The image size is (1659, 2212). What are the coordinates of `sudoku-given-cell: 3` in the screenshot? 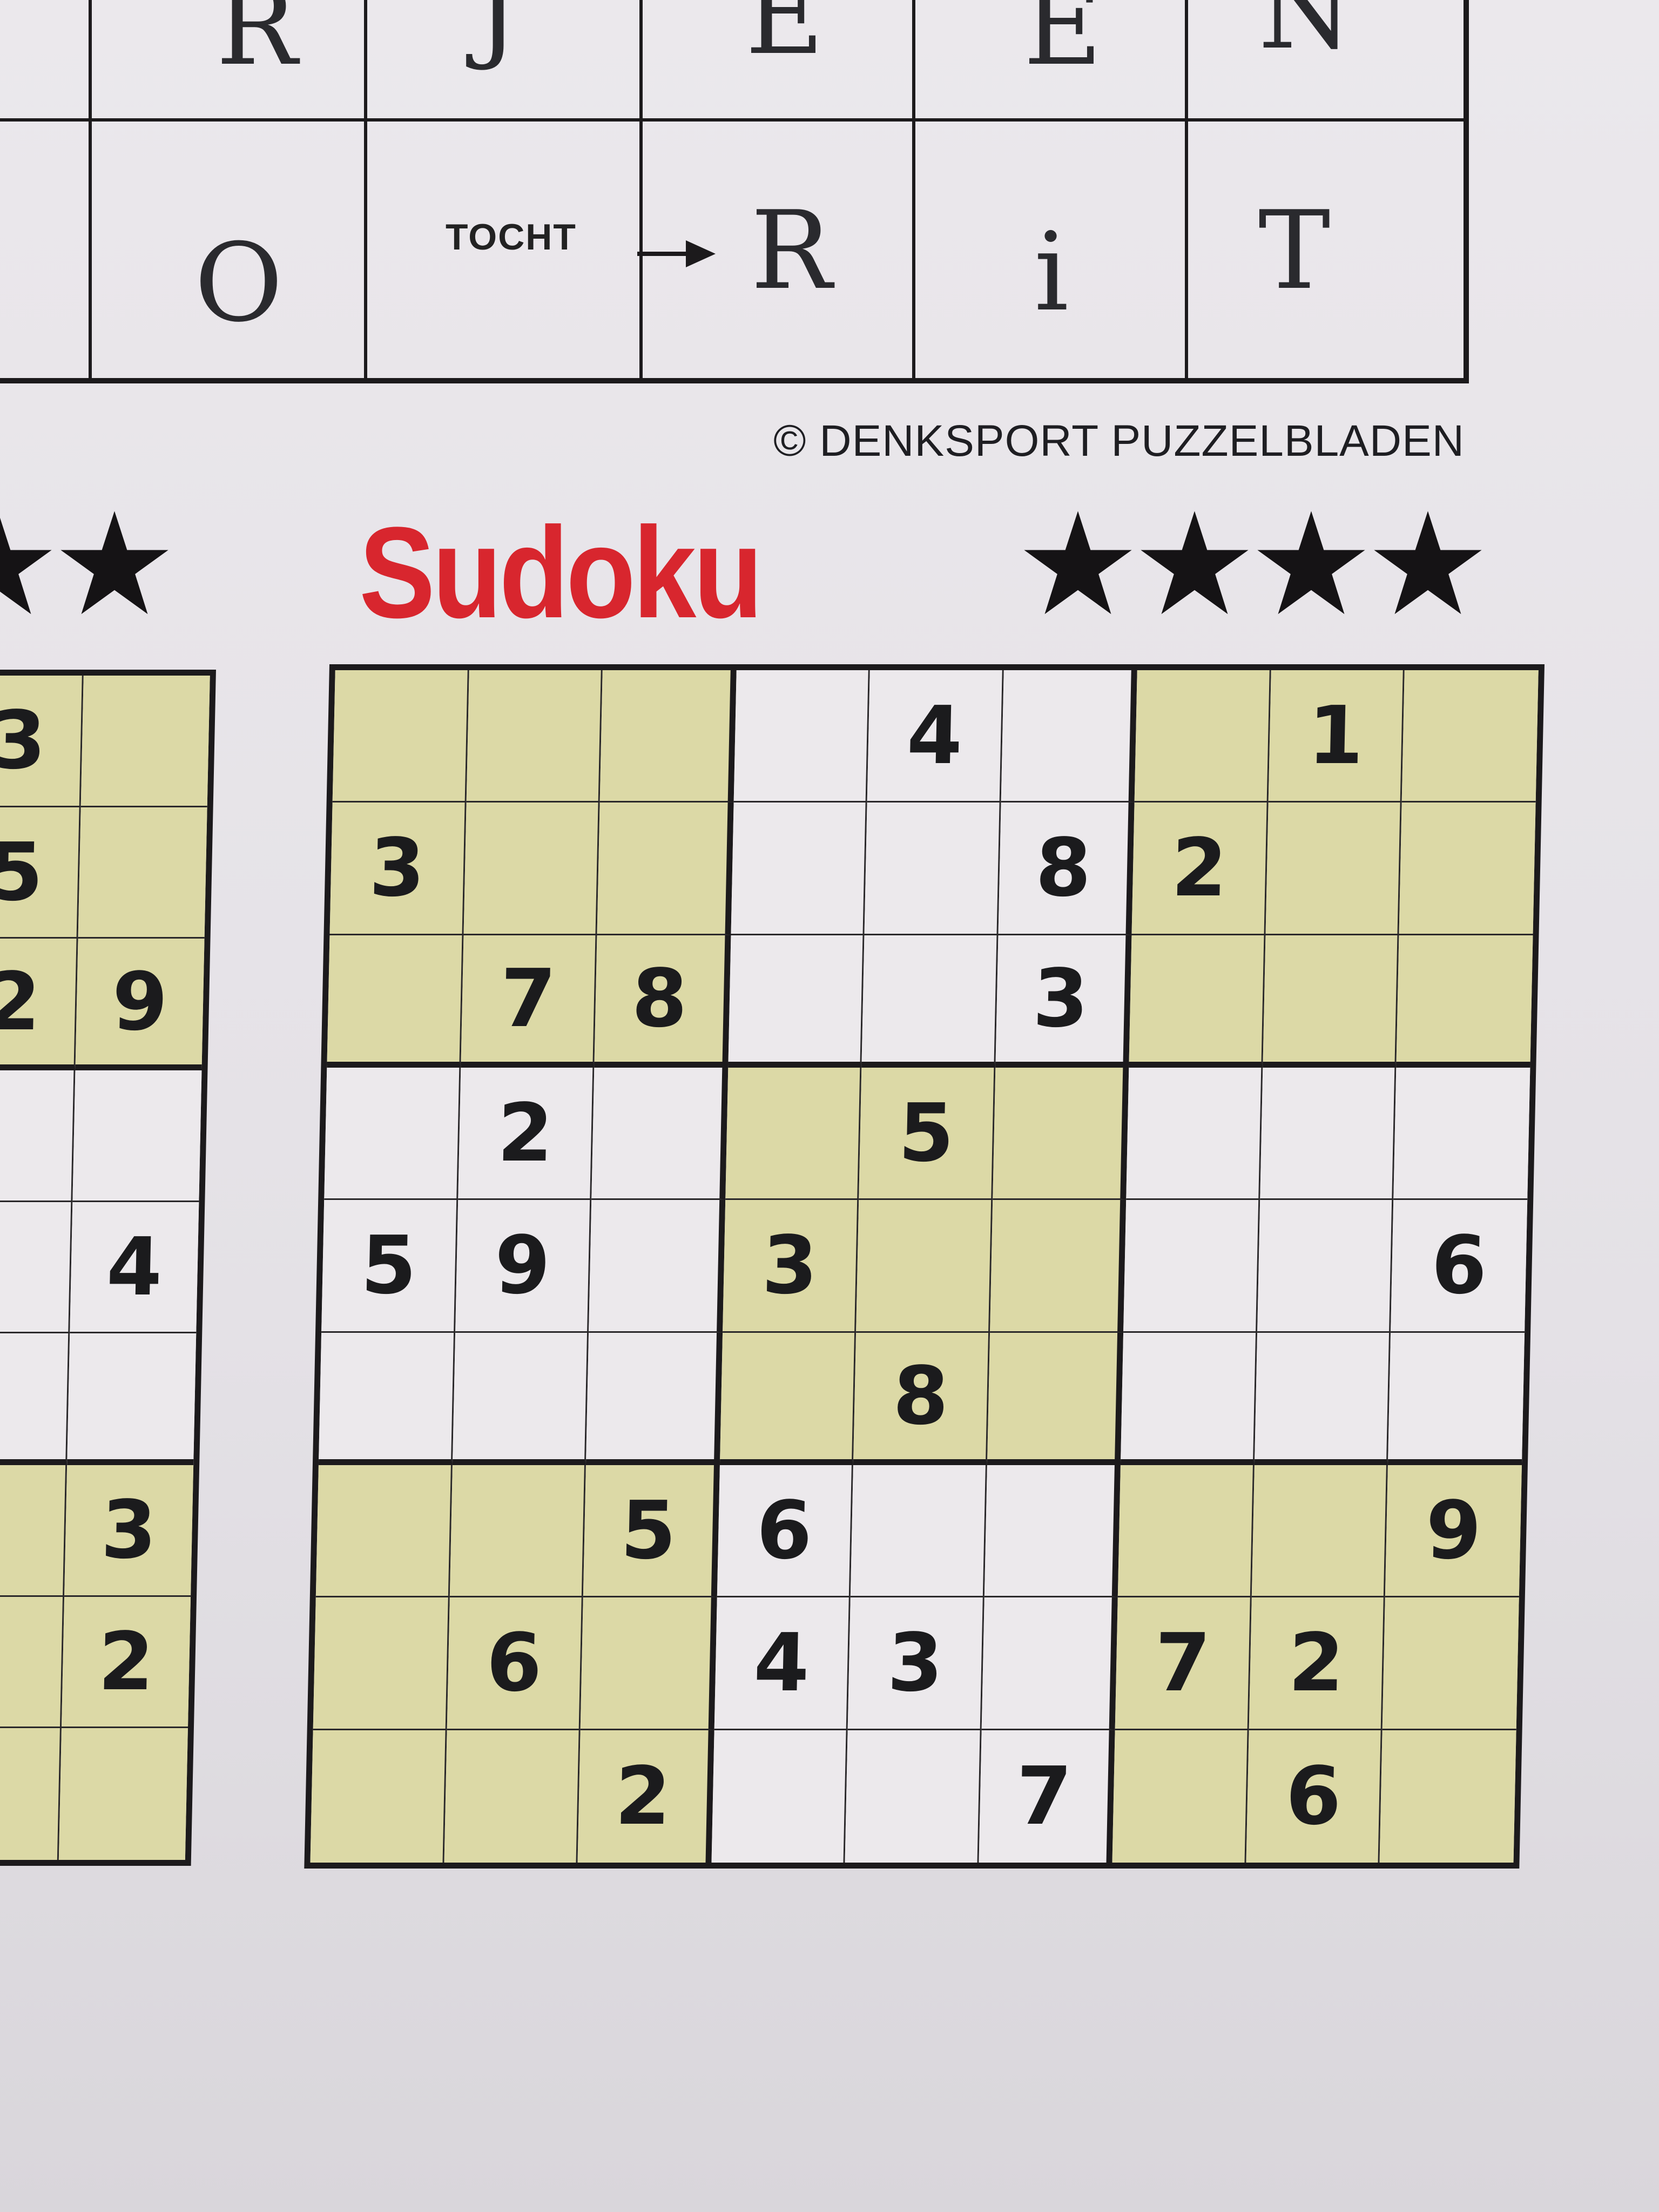 It's located at (42, 741).